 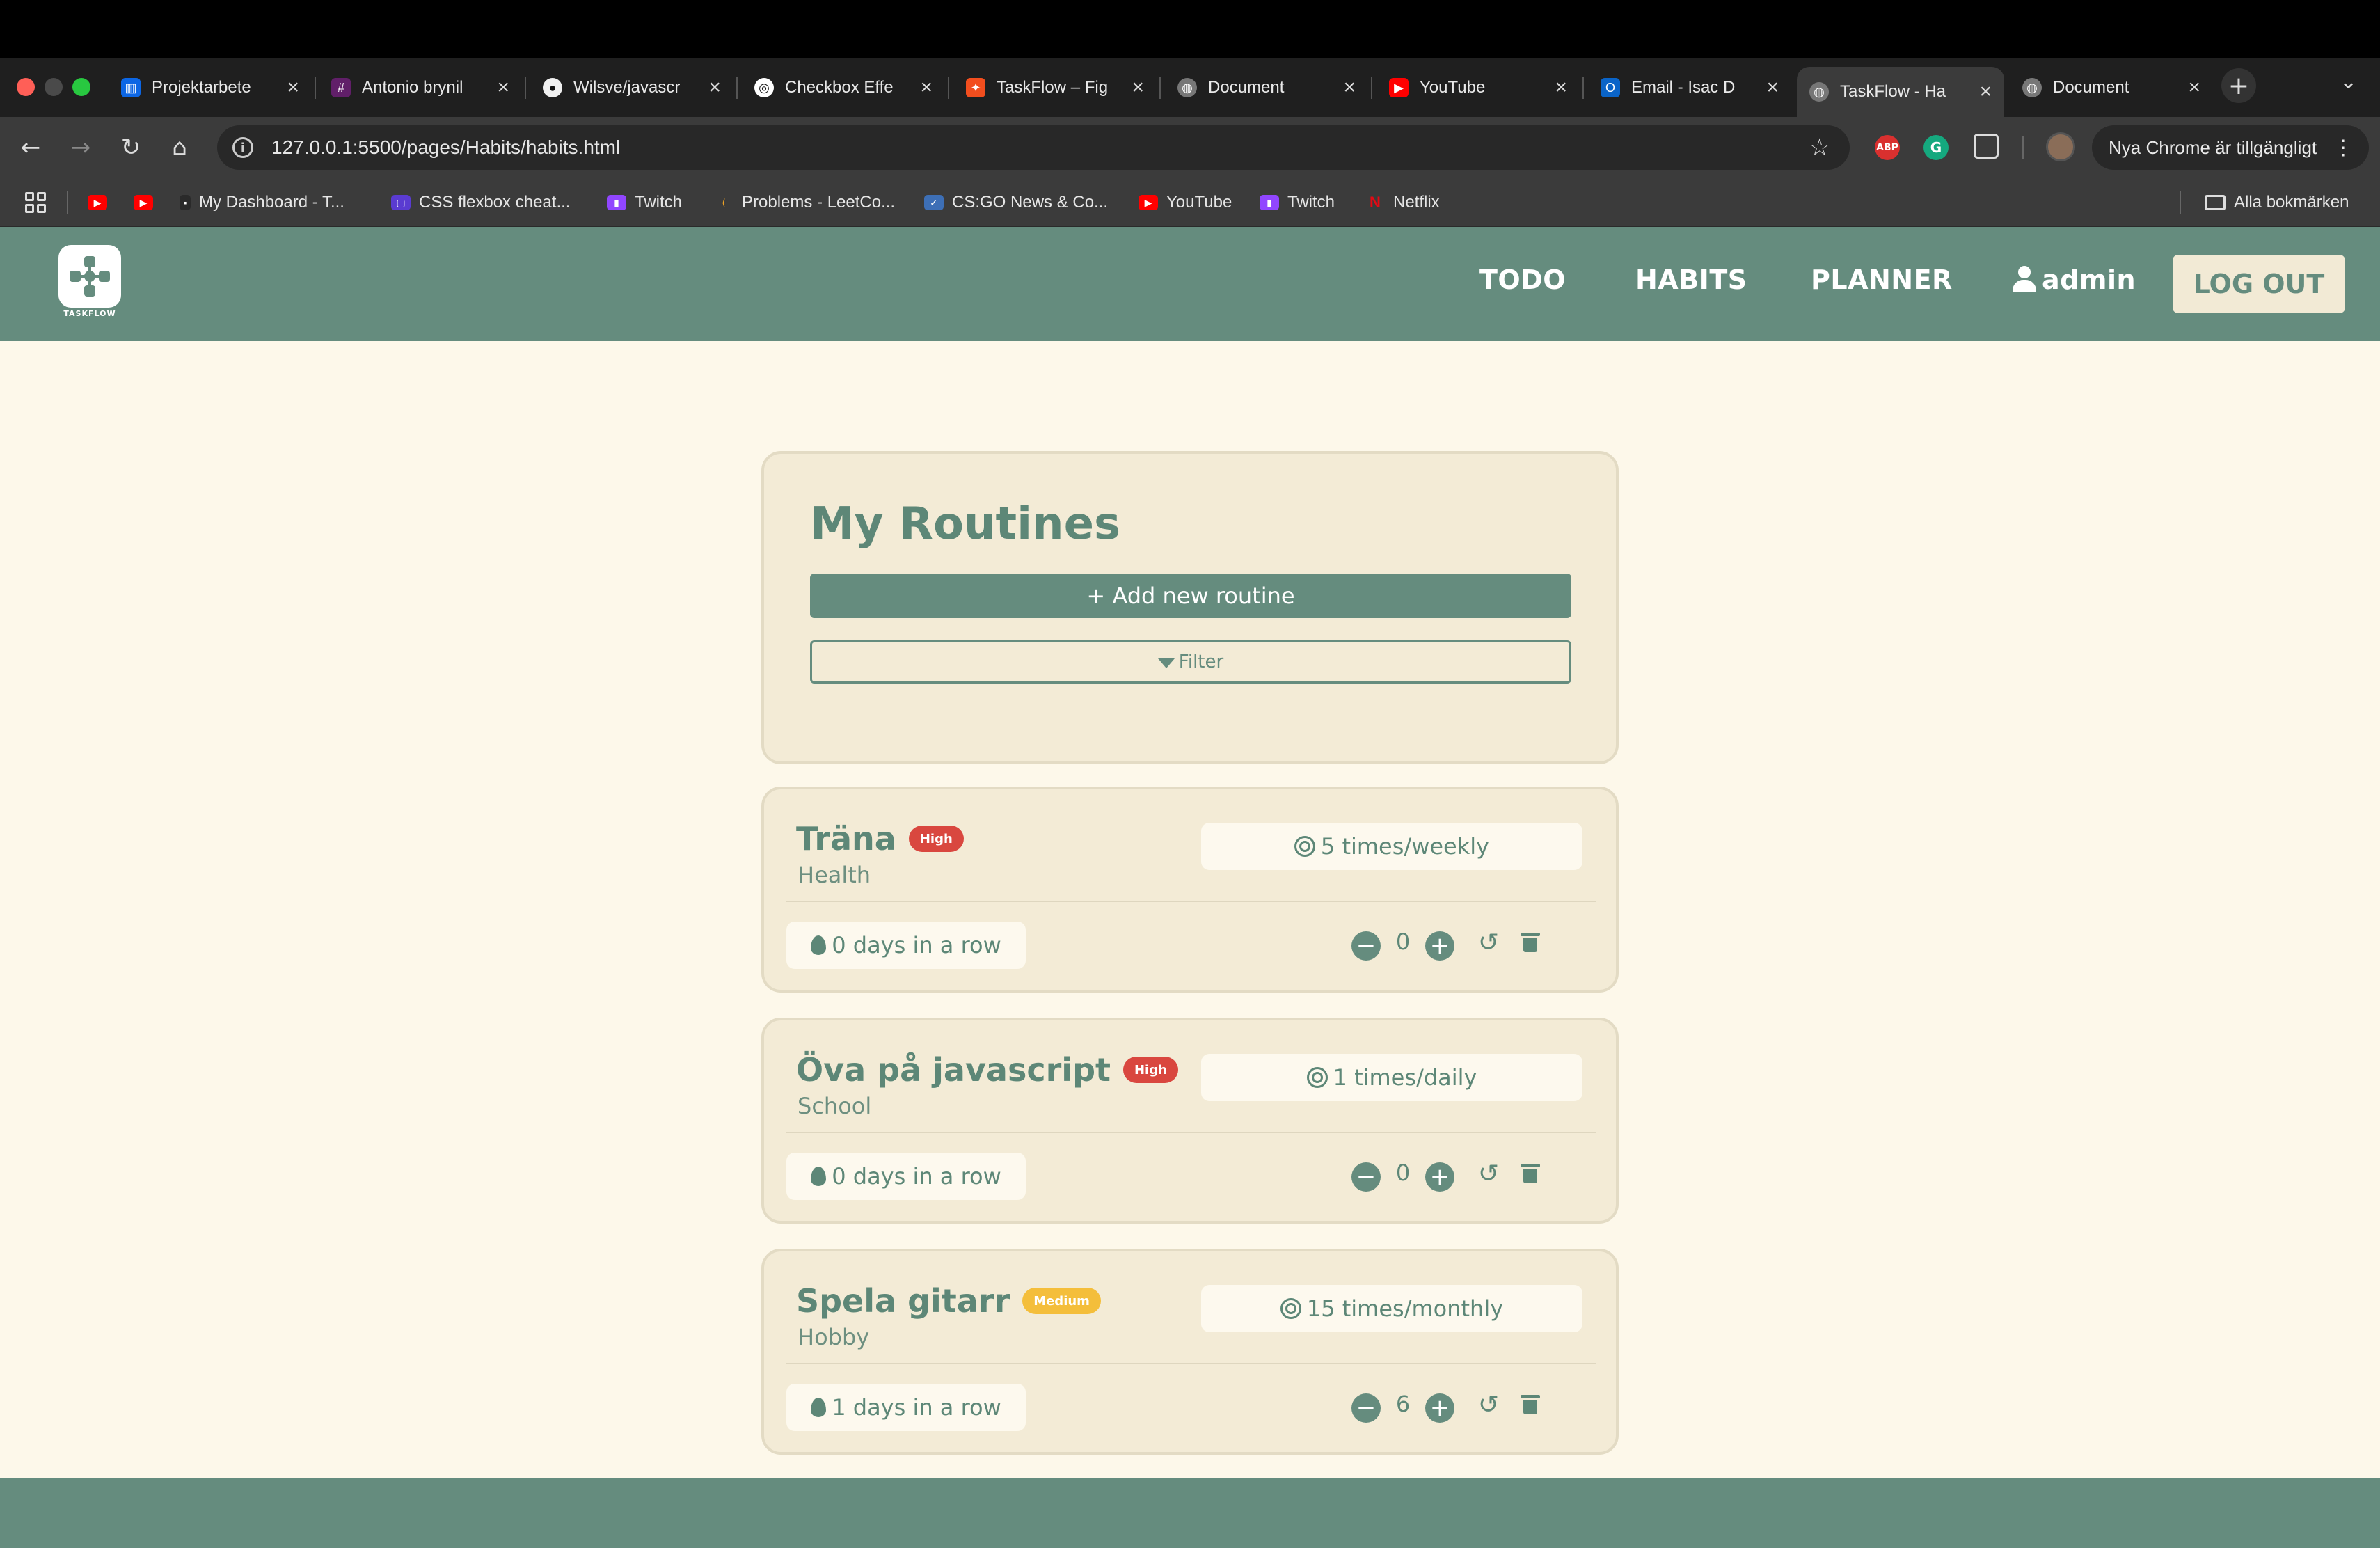 I want to click on site-info-icon: i, so click(x=243, y=147).